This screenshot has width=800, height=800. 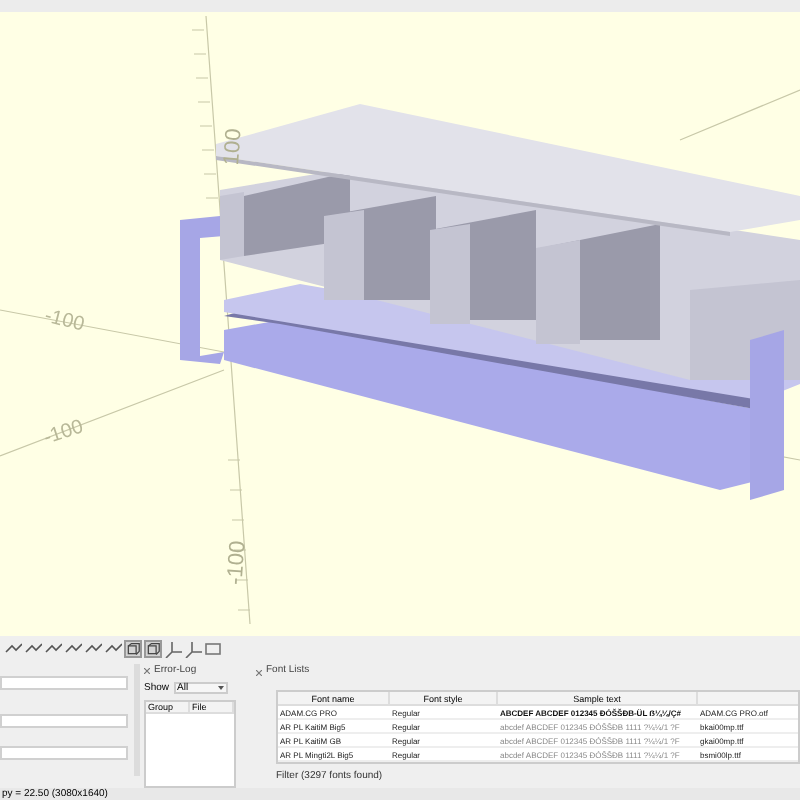 I want to click on square-icon, so click(x=213, y=648).